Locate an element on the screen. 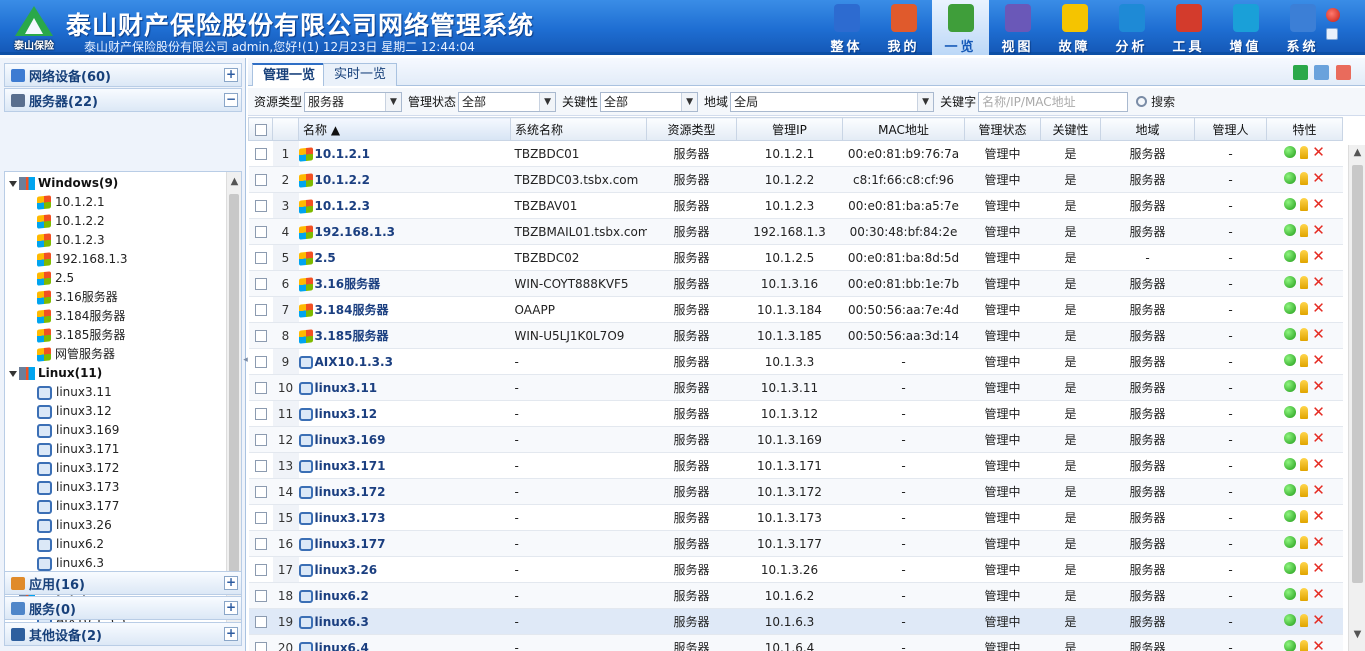 This screenshot has width=1365, height=651. resource-name-link: linux3.12 is located at coordinates (404, 413).